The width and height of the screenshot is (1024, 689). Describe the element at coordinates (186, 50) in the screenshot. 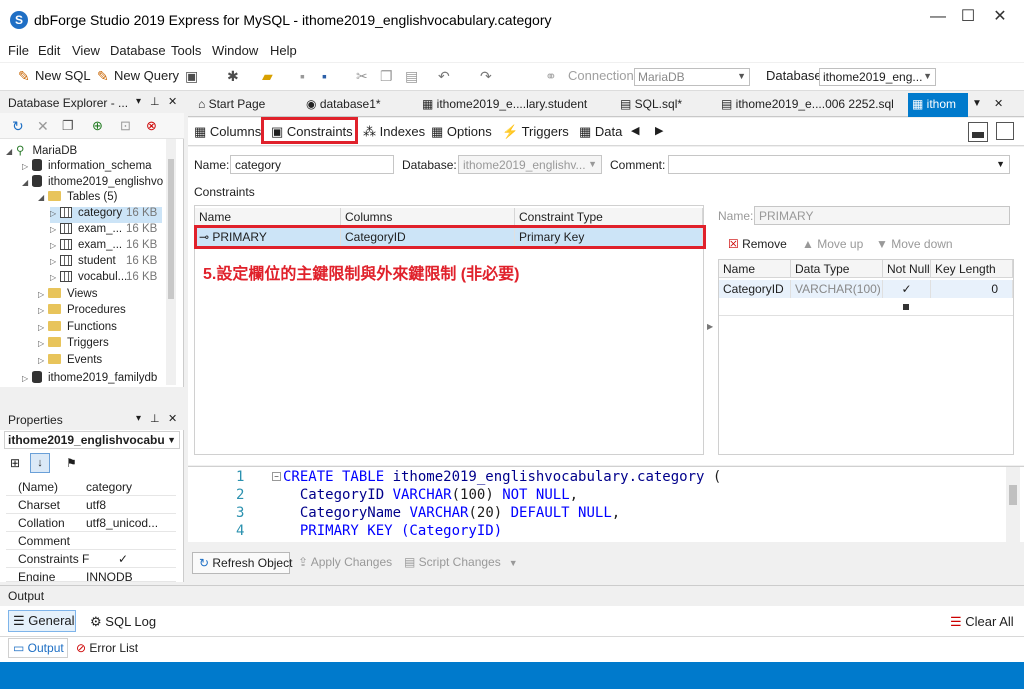

I see `menu-tools: Tools` at that location.